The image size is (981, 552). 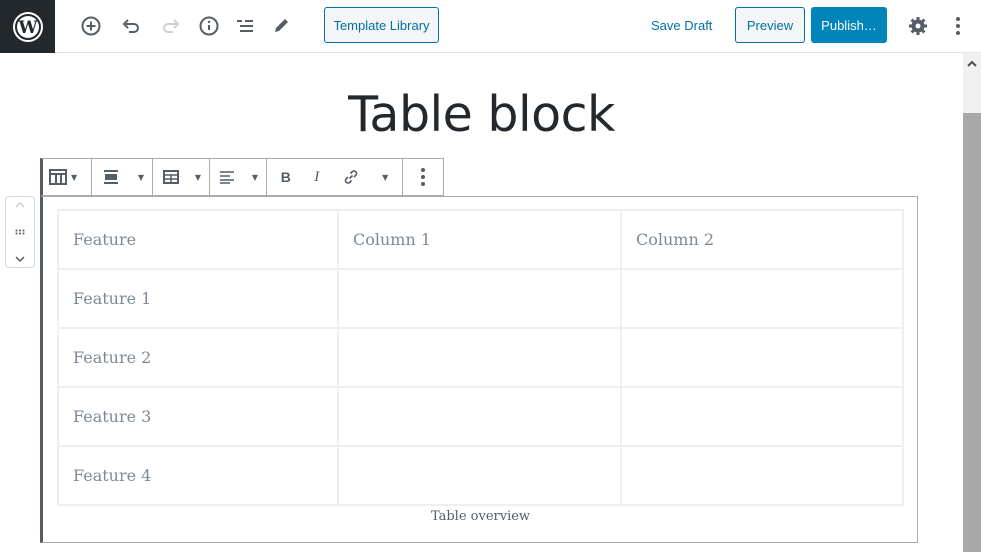 I want to click on bold-icon: B, so click(x=286, y=177).